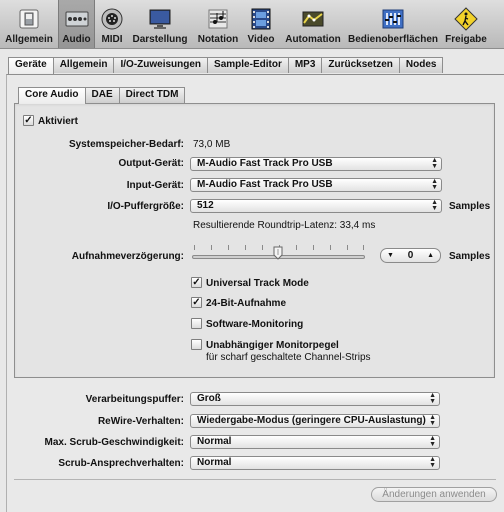 Image resolution: width=504 pixels, height=512 pixels. What do you see at coordinates (214, 462) in the screenshot?
I see `scrub-ansprechverhalten-value: Normal` at bounding box center [214, 462].